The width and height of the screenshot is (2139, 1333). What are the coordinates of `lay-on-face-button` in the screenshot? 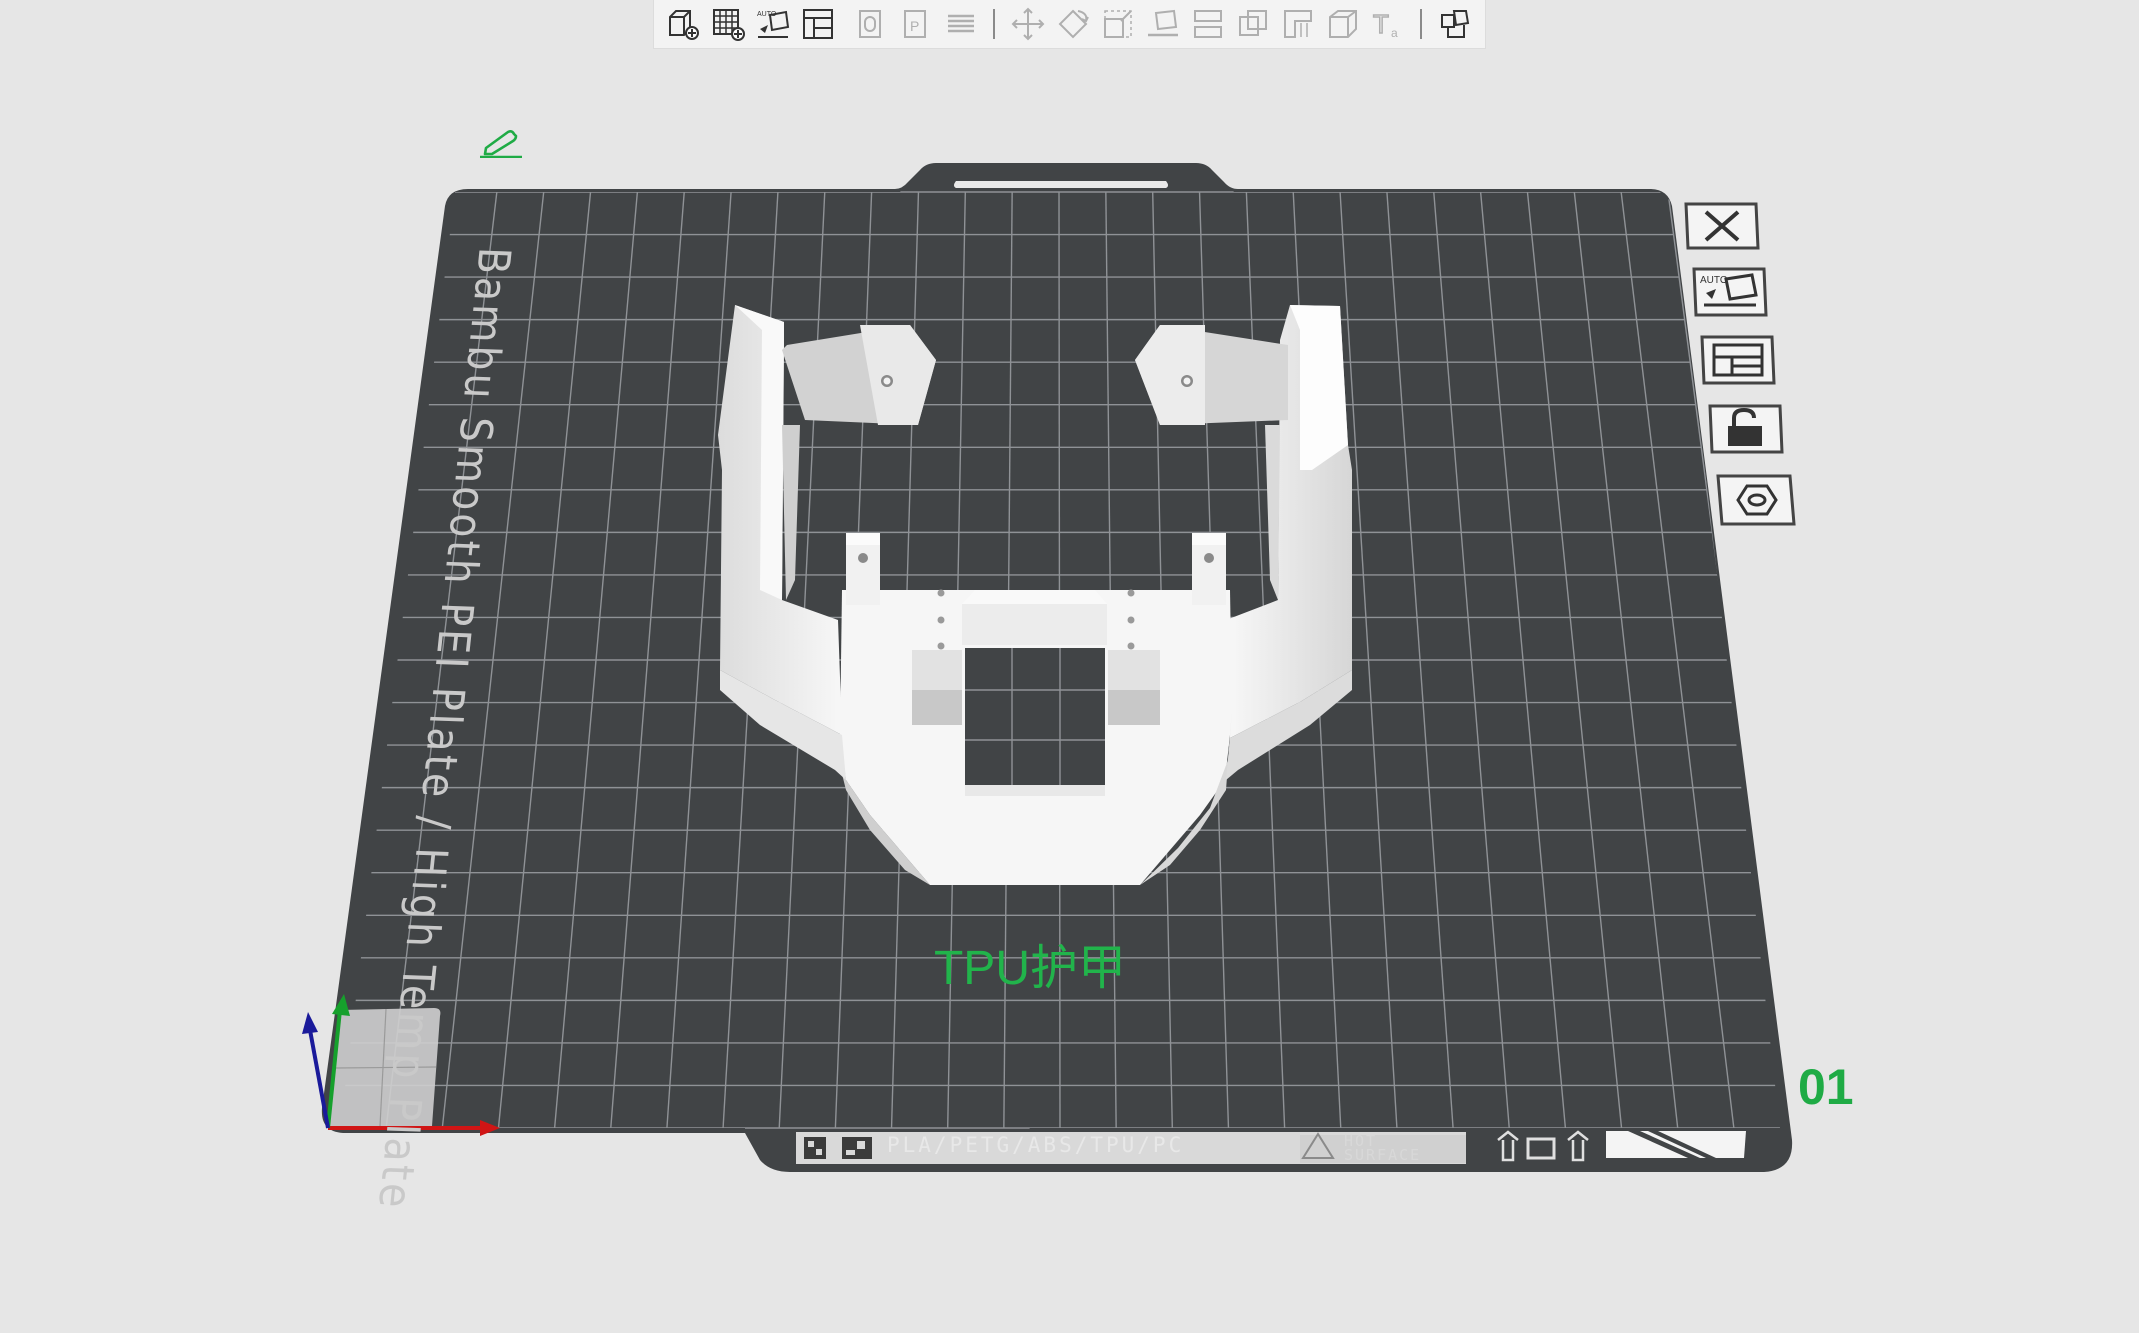 It's located at (1163, 24).